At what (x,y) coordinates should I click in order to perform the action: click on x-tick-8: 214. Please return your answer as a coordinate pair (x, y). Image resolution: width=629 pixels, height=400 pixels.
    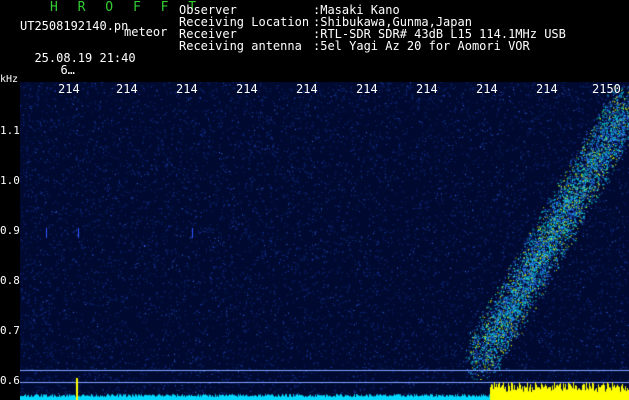
    Looking at the image, I should click on (487, 89).